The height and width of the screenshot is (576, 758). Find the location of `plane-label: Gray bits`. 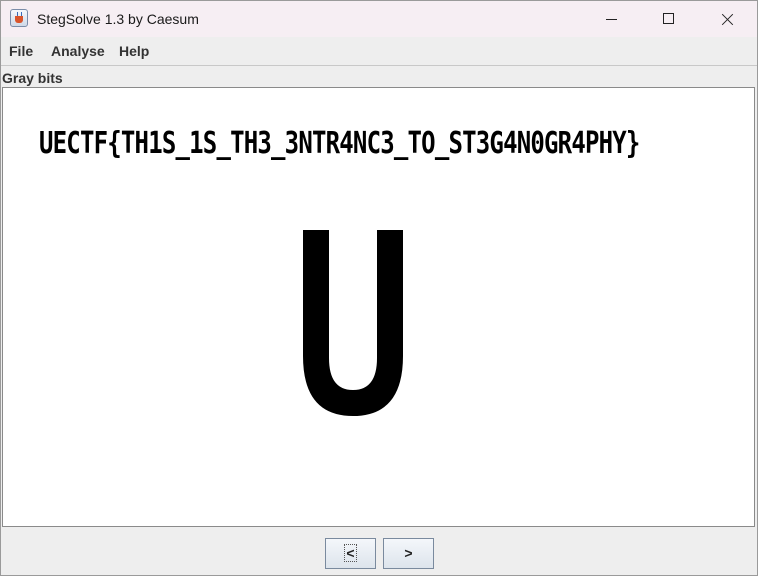

plane-label: Gray bits is located at coordinates (32, 78).